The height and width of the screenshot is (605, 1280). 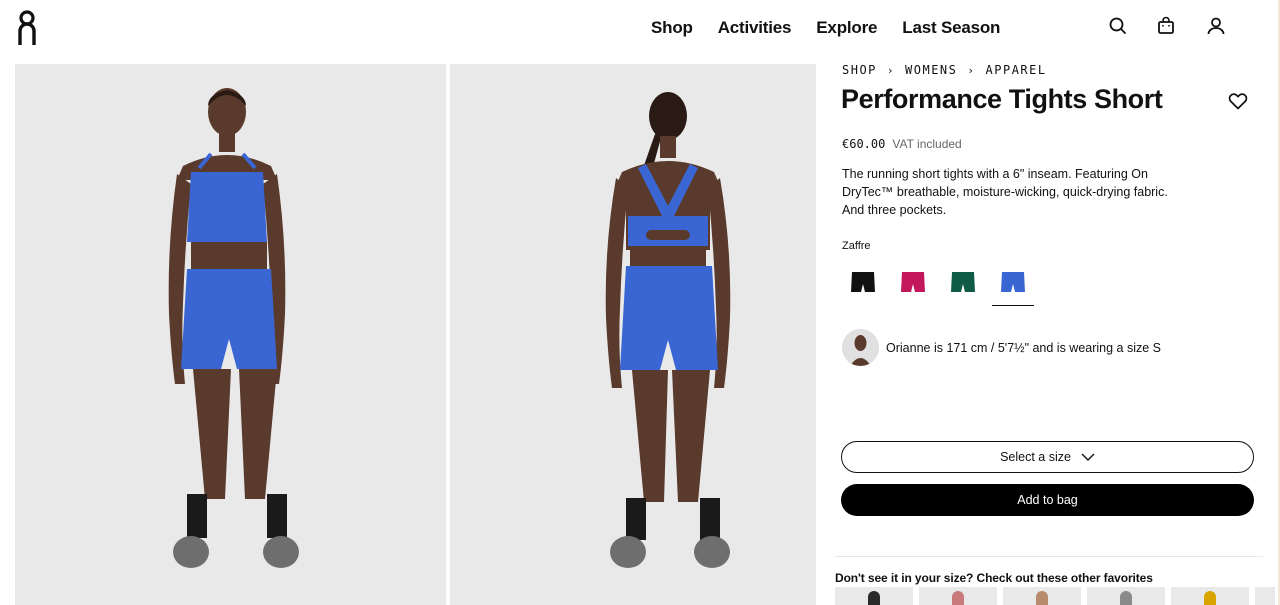 I want to click on product-title: Performance Tights Short, so click(x=1002, y=99).